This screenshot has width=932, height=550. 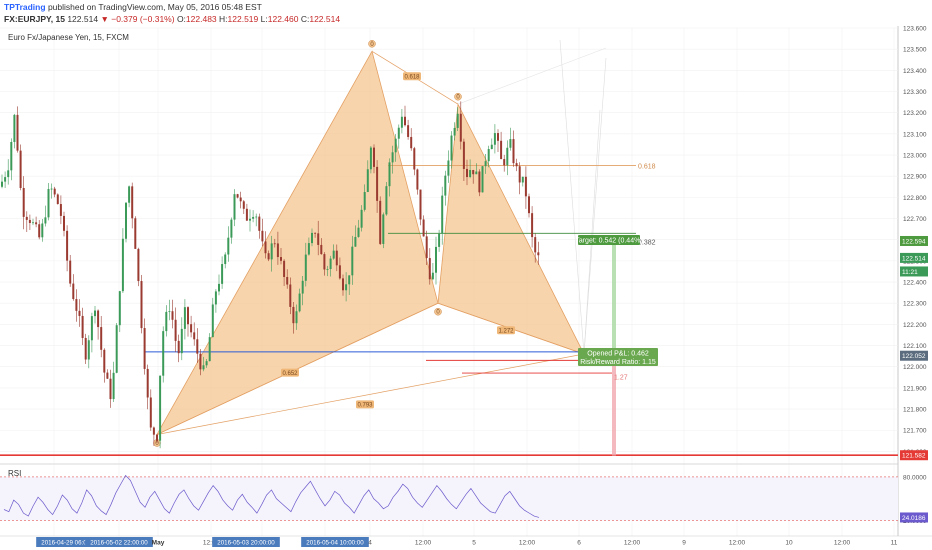 What do you see at coordinates (68, 37) in the screenshot?
I see `chart-title: Euro Fx/Japanese Yen, 15, FXCM` at bounding box center [68, 37].